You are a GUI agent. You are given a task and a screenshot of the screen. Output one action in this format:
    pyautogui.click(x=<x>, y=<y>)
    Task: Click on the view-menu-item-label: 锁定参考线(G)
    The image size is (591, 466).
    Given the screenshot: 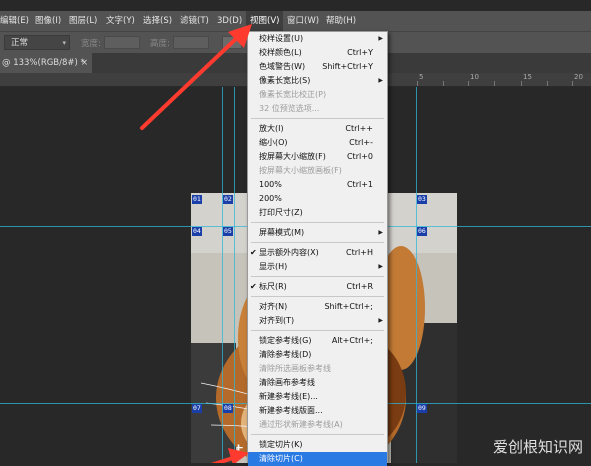 What is the action you would take?
    pyautogui.click(x=285, y=340)
    